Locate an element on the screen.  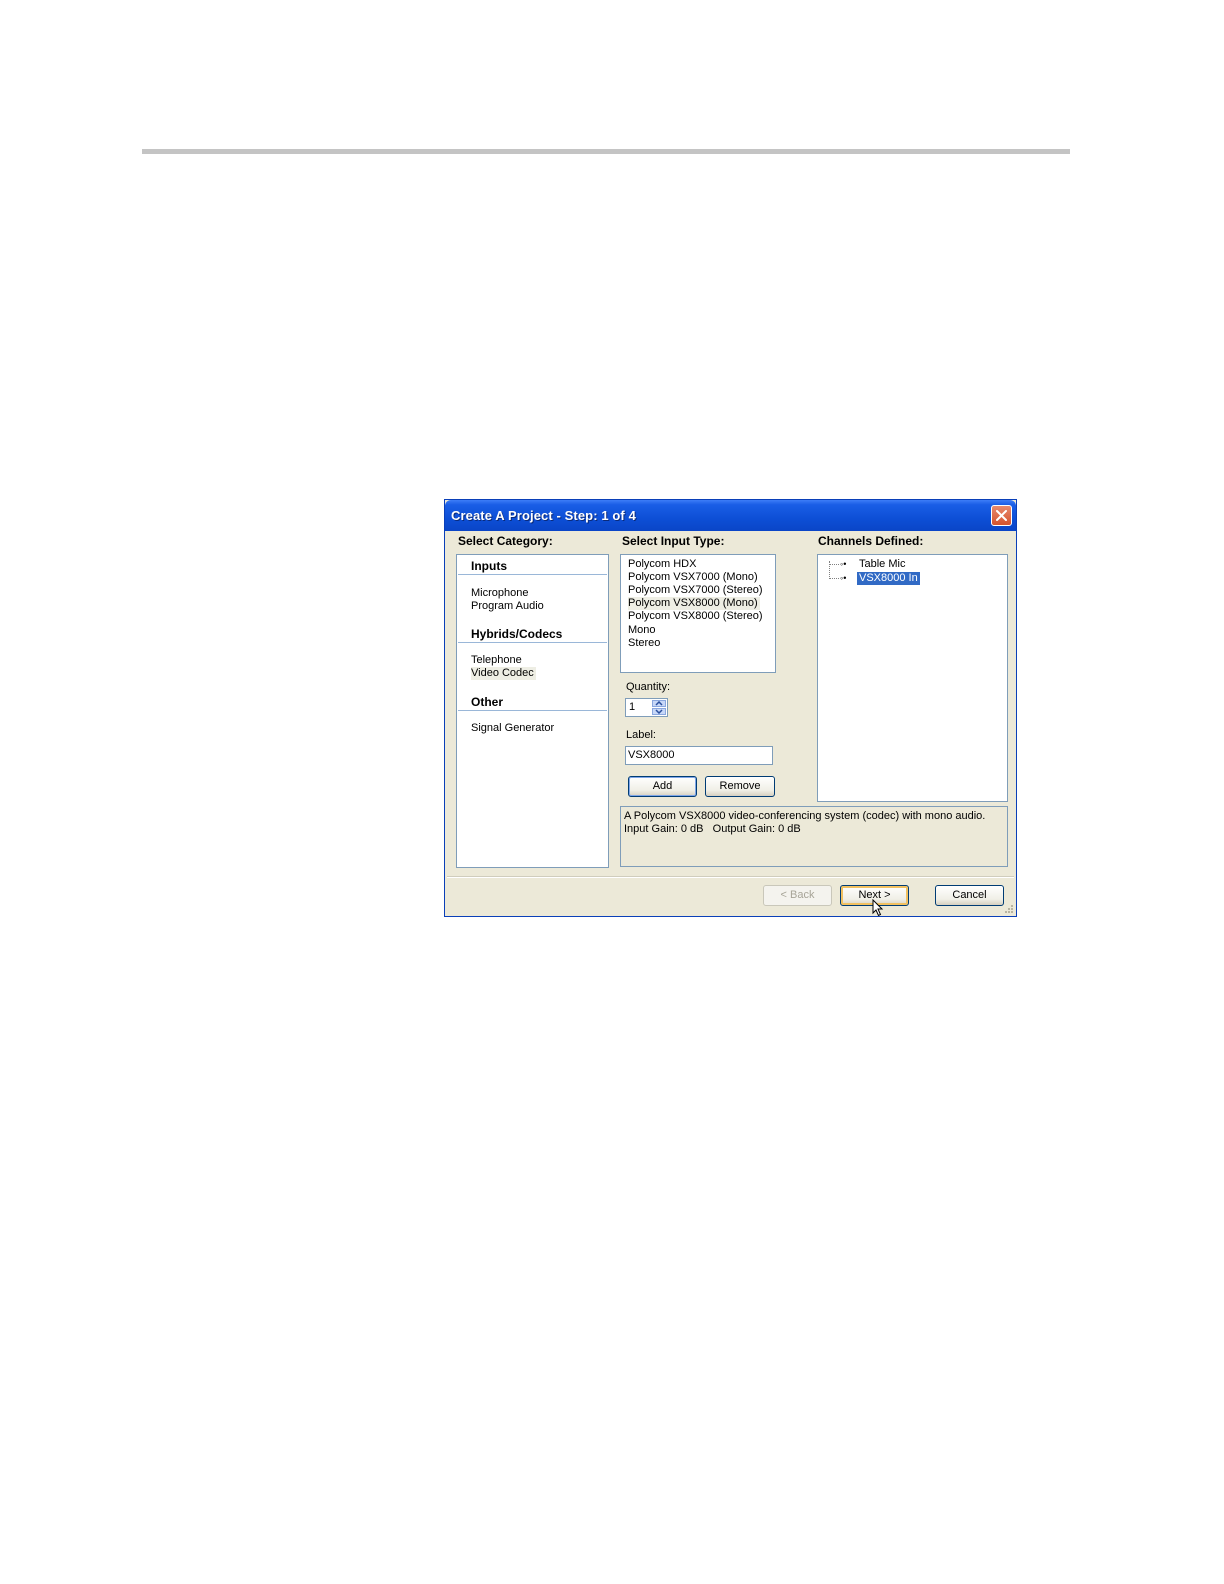
title-bar: Create A Project - Step: 1 of 4 is located at coordinates (730, 515).